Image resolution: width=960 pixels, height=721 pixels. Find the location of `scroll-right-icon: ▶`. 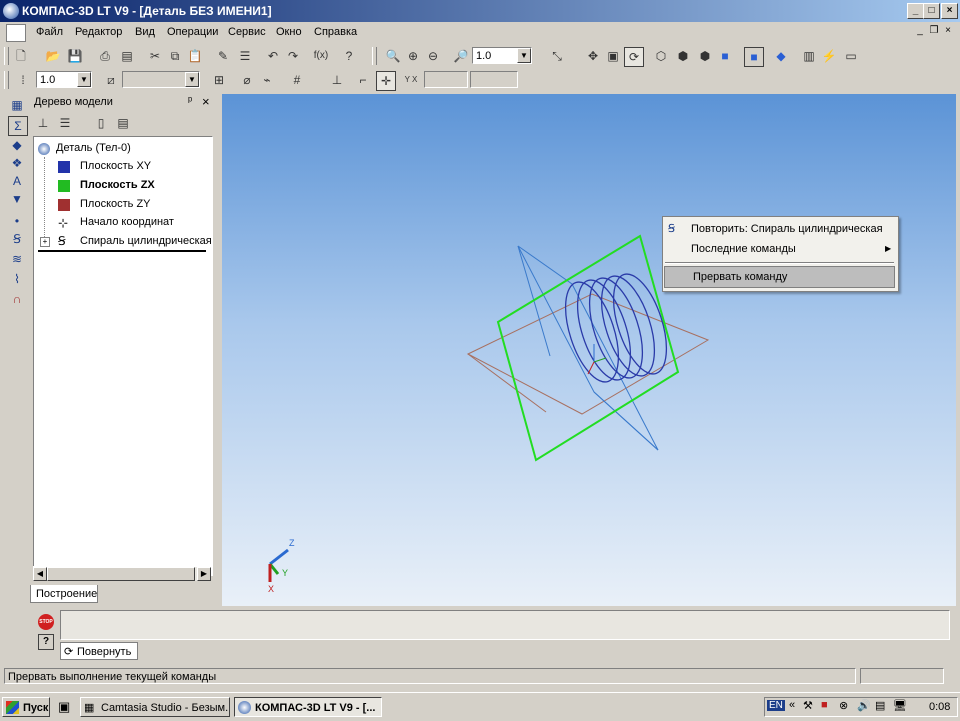

scroll-right-icon: ▶ is located at coordinates (204, 574).